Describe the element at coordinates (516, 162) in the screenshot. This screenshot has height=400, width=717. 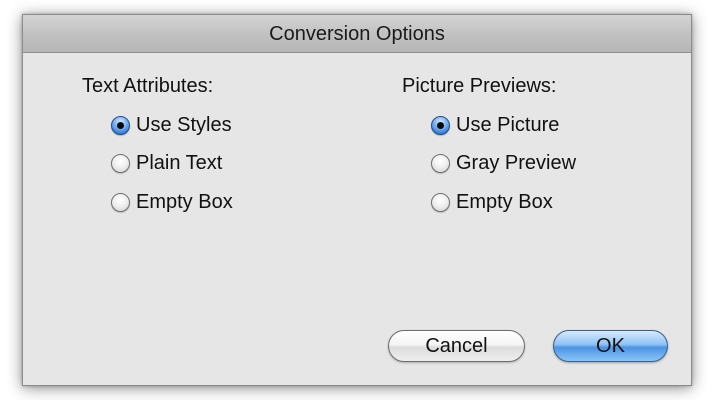
I see `radio-label: Gray Preview` at that location.